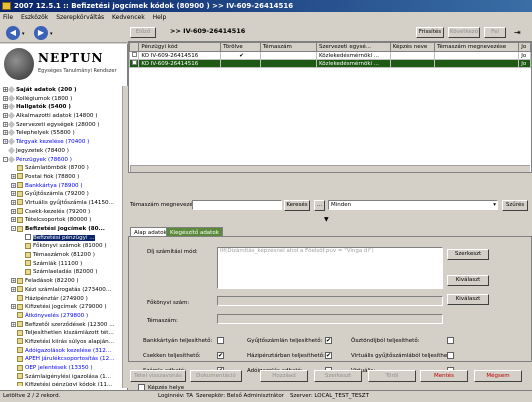 The image size is (532, 402). Describe the element at coordinates (64, 142) in the screenshot. I see `tree-item: + Tárgyak kezelése (70400 )` at that location.